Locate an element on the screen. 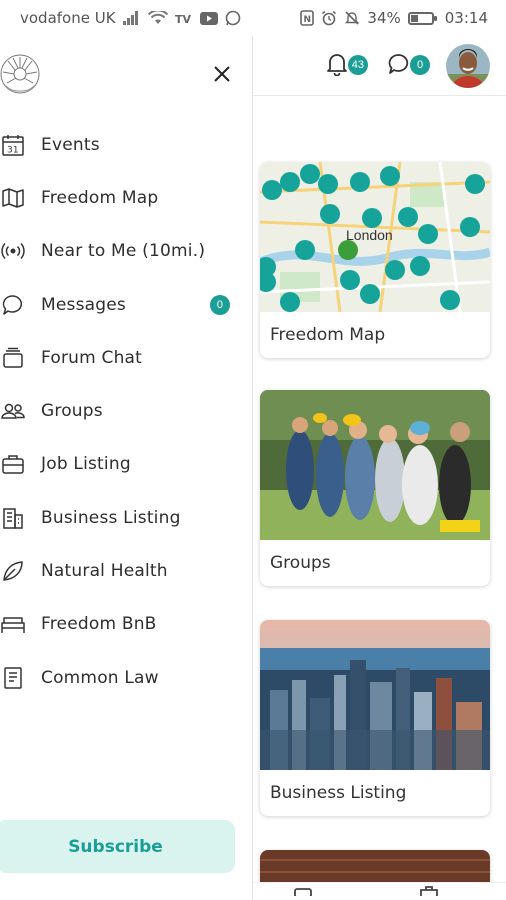 The height and width of the screenshot is (900, 506). post-icon is located at coordinates (303, 890).